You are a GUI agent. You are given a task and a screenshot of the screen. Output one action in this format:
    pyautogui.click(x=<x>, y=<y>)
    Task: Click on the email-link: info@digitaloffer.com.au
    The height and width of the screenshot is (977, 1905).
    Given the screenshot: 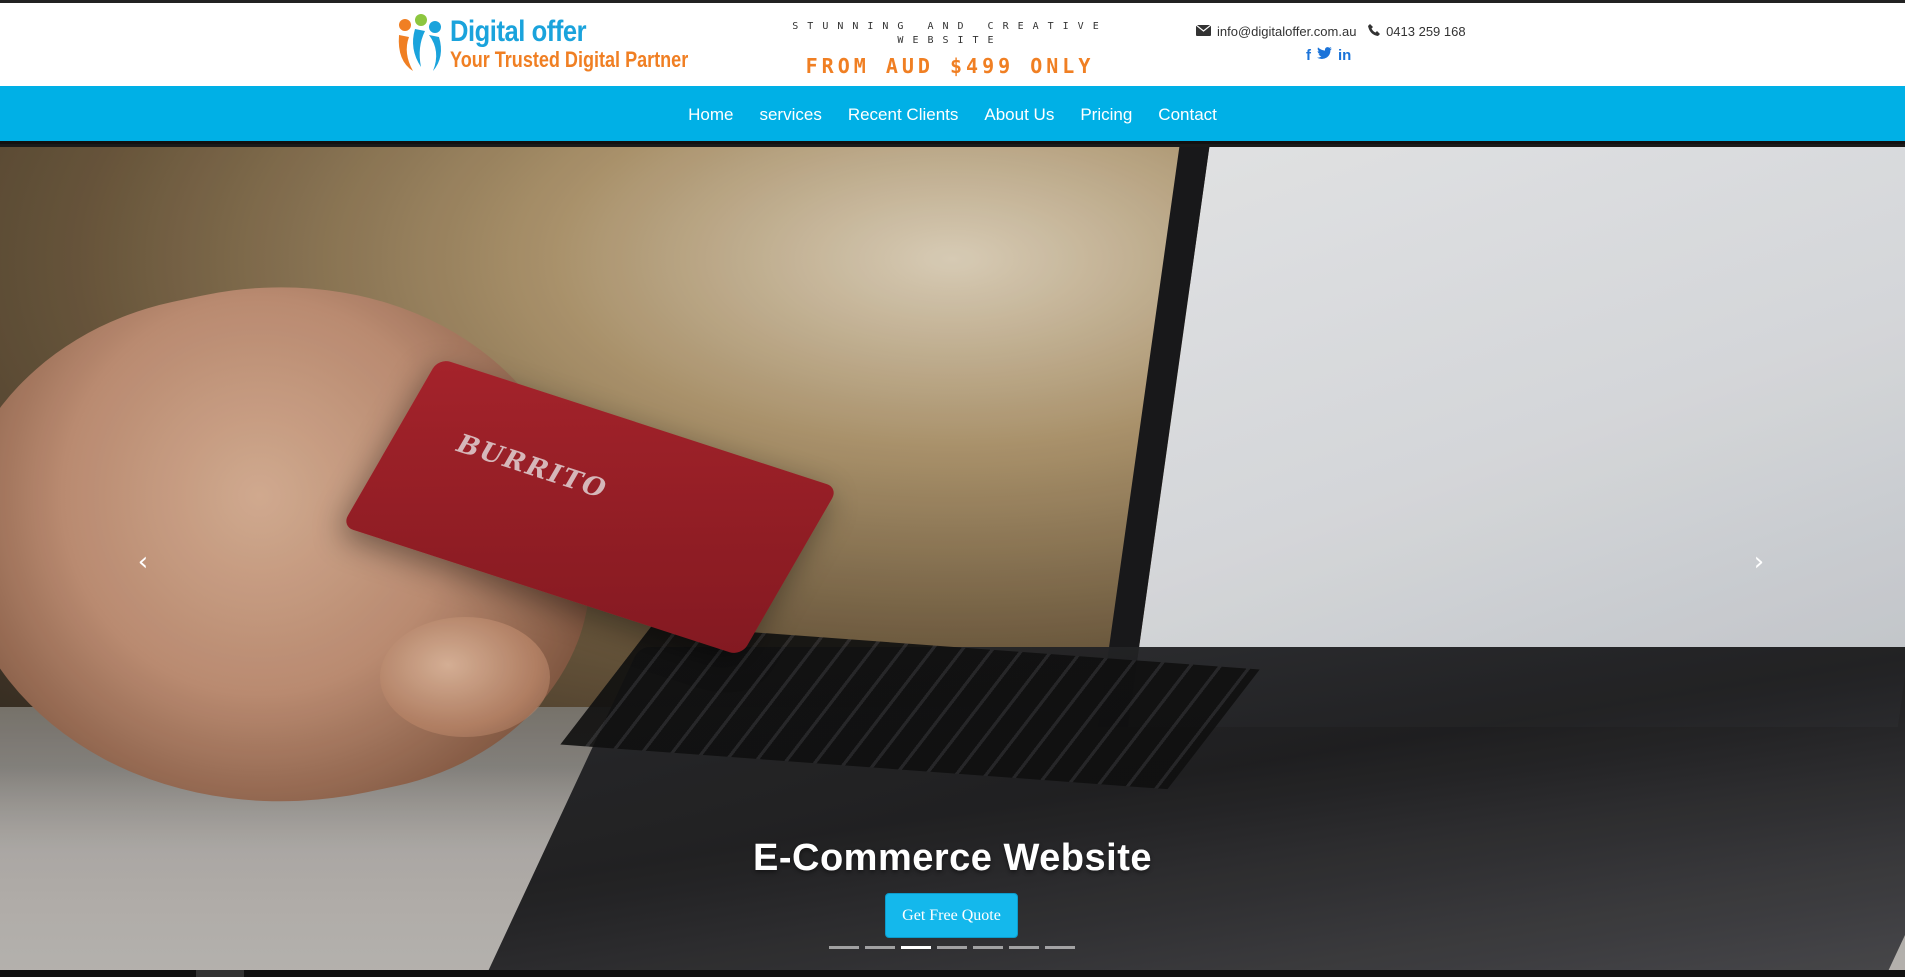 What is the action you would take?
    pyautogui.click(x=1276, y=31)
    